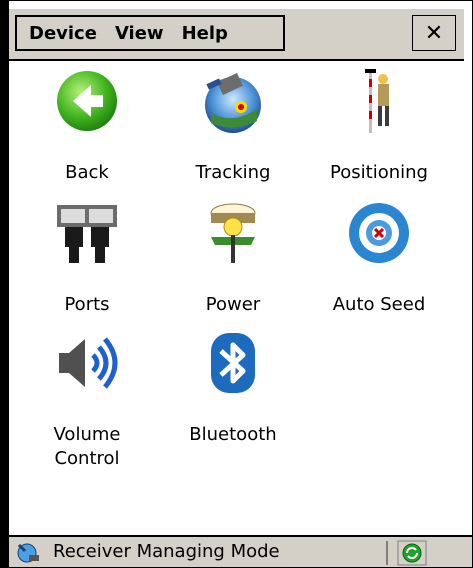  What do you see at coordinates (5, 284) in the screenshot?
I see `window-edge` at bounding box center [5, 284].